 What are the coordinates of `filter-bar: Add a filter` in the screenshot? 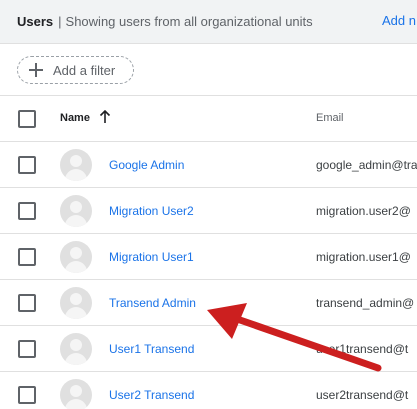 It's located at (208, 70).